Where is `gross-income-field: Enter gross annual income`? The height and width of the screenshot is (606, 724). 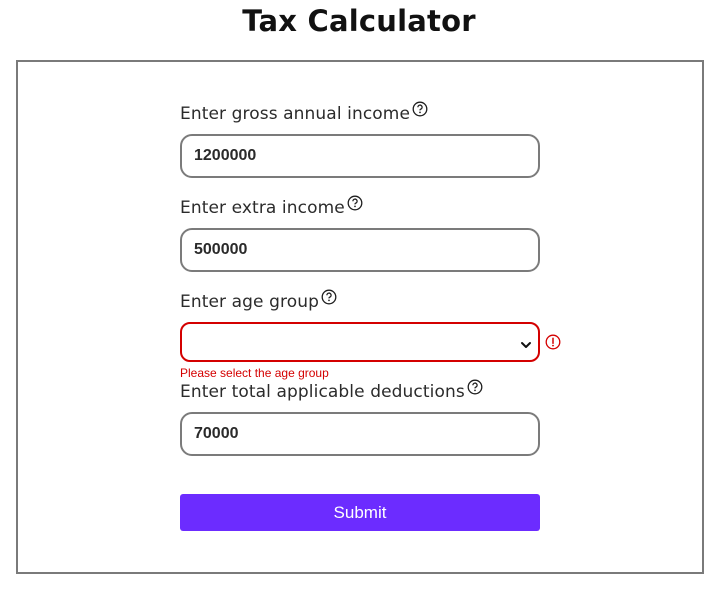
gross-income-field: Enter gross annual income is located at coordinates (380, 139).